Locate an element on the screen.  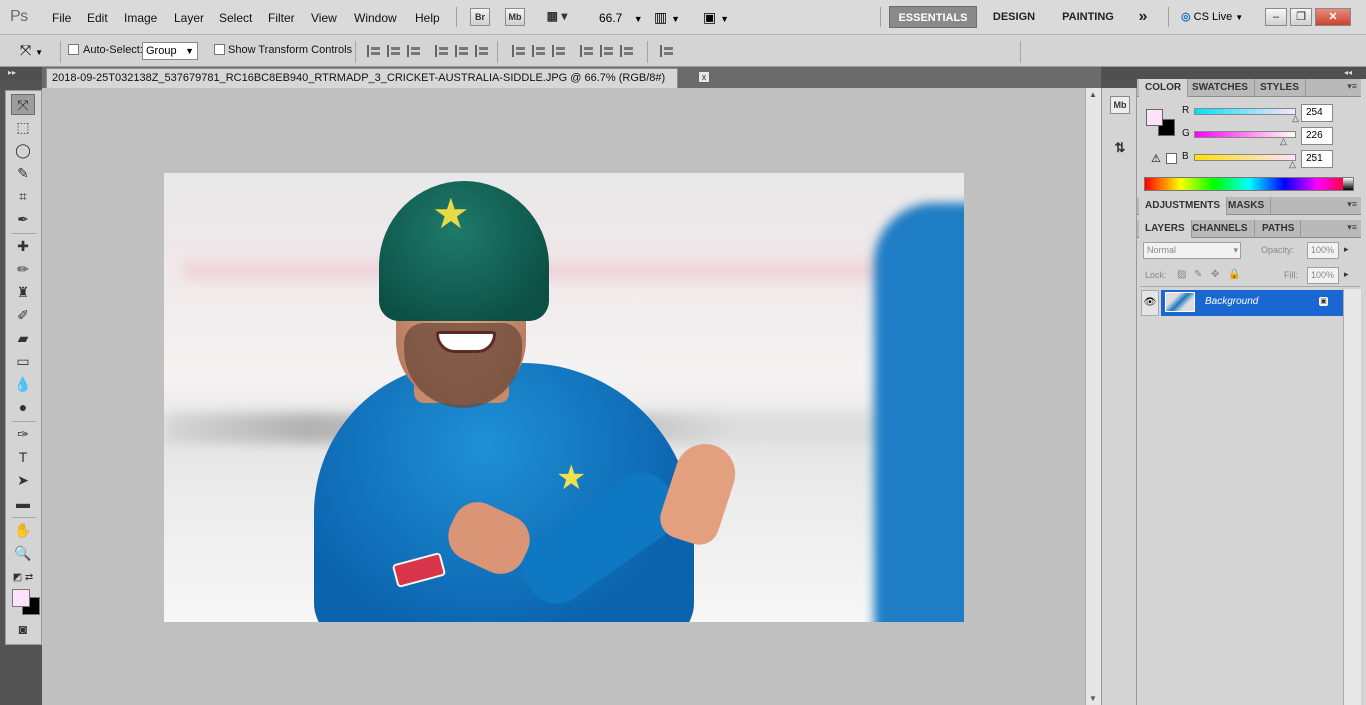
quick-select-icon: ✎ is located at coordinates (23, 173).